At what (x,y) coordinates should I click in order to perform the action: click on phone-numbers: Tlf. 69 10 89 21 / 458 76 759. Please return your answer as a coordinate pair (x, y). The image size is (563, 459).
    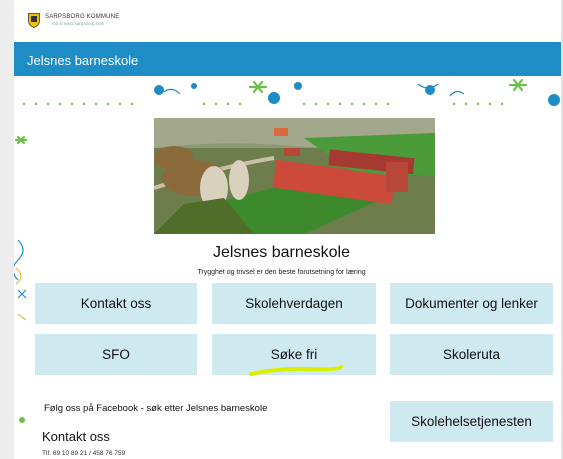
    Looking at the image, I should click on (83, 453).